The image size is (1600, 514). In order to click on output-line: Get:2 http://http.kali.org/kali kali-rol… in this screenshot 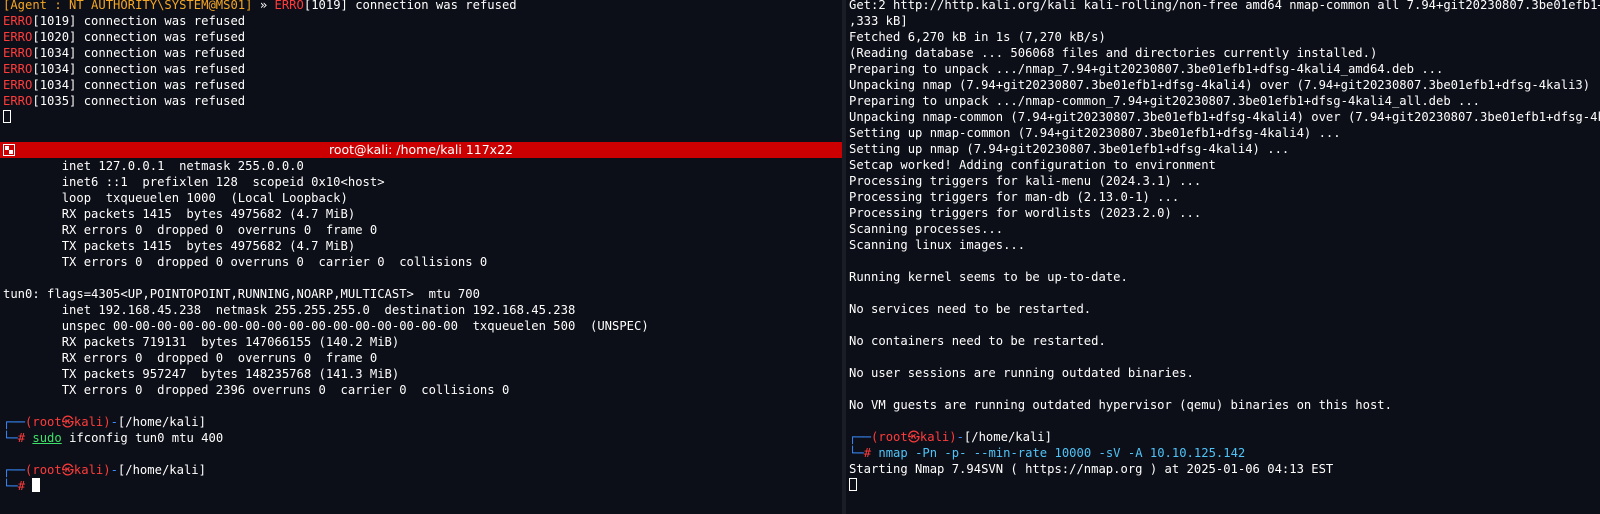, I will do `click(1224, 6)`.